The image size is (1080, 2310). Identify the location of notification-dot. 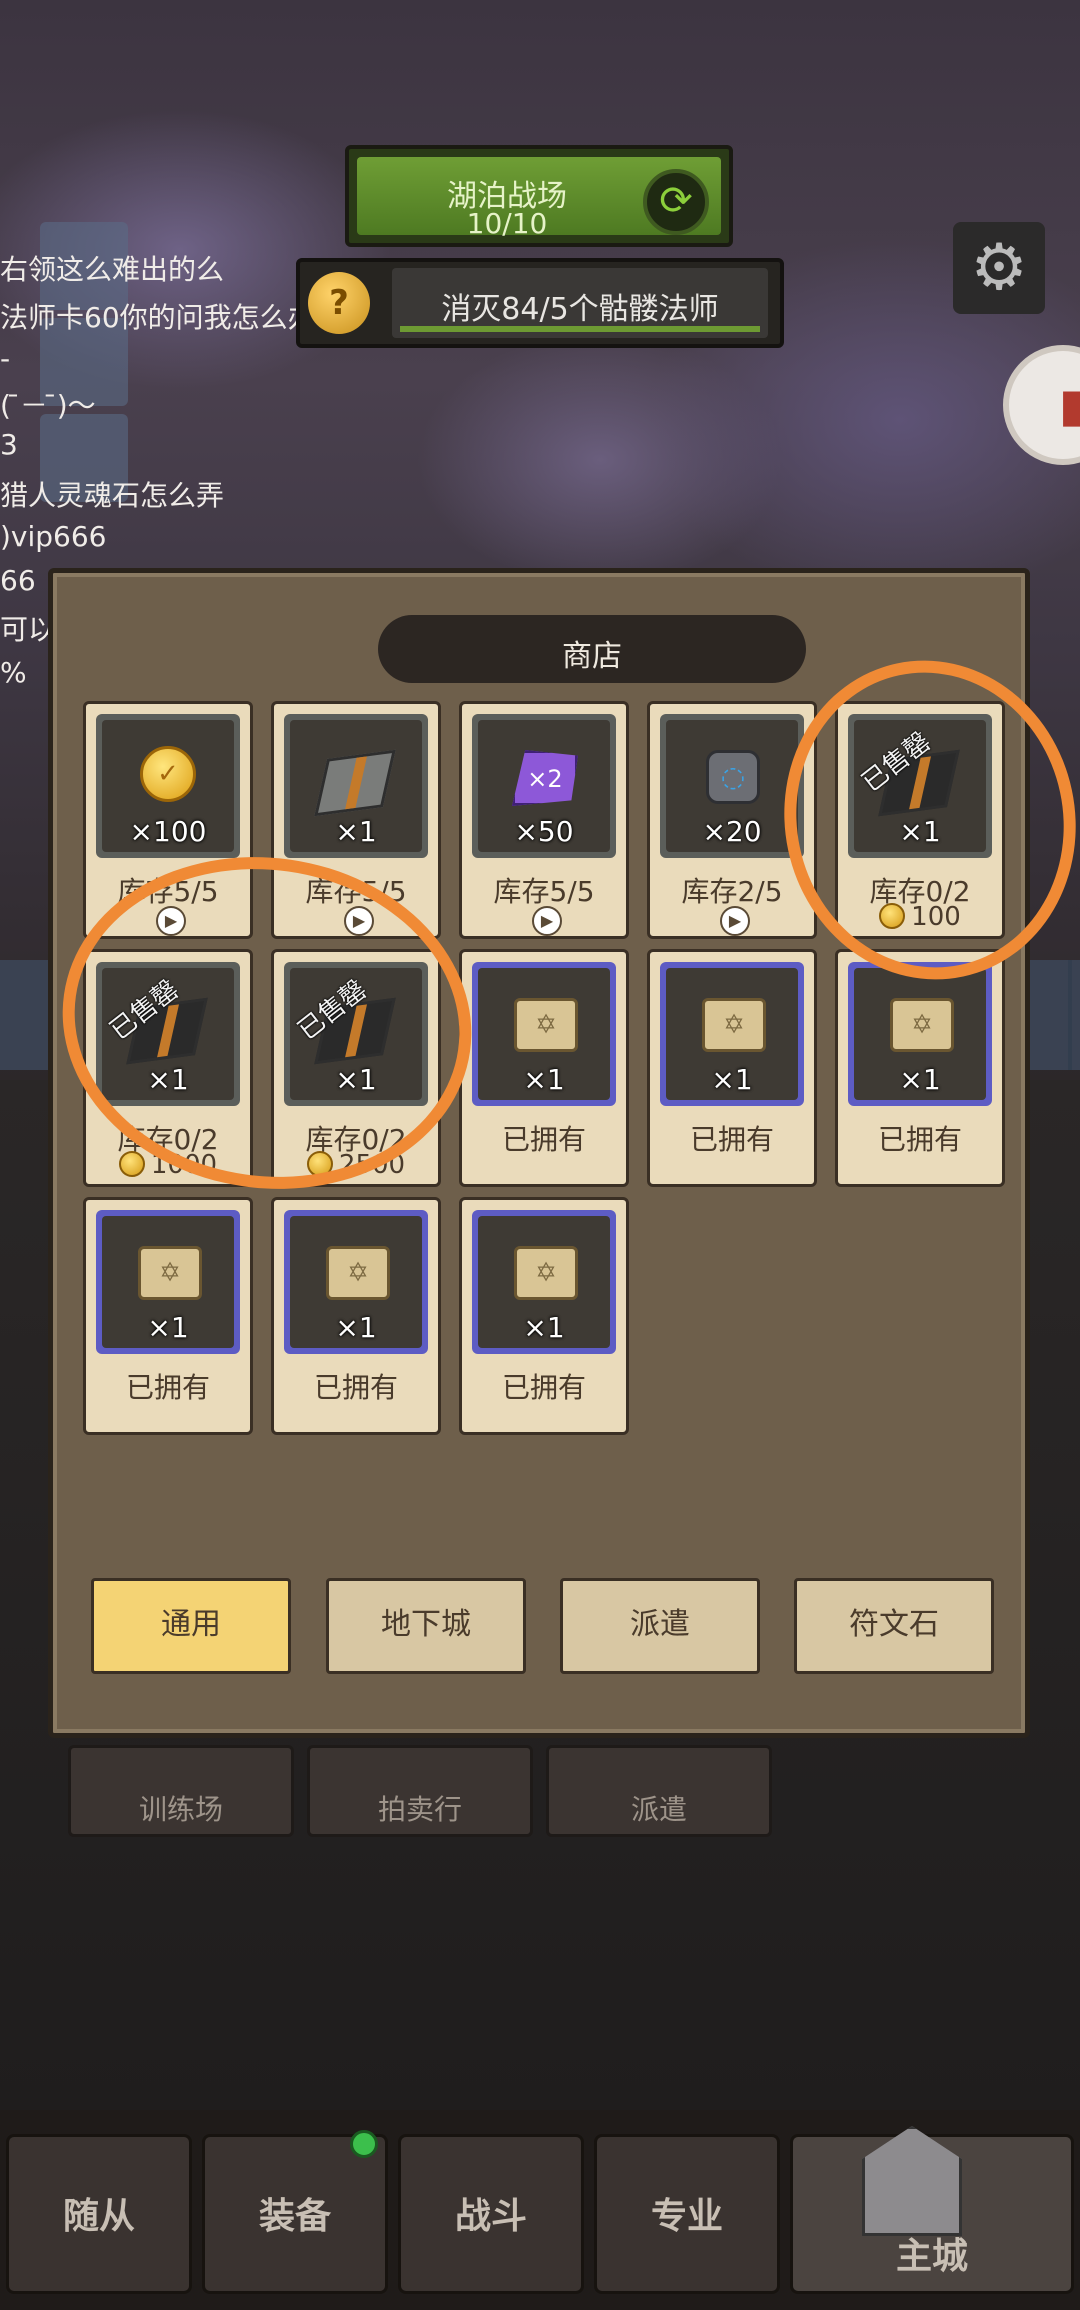
(364, 2144).